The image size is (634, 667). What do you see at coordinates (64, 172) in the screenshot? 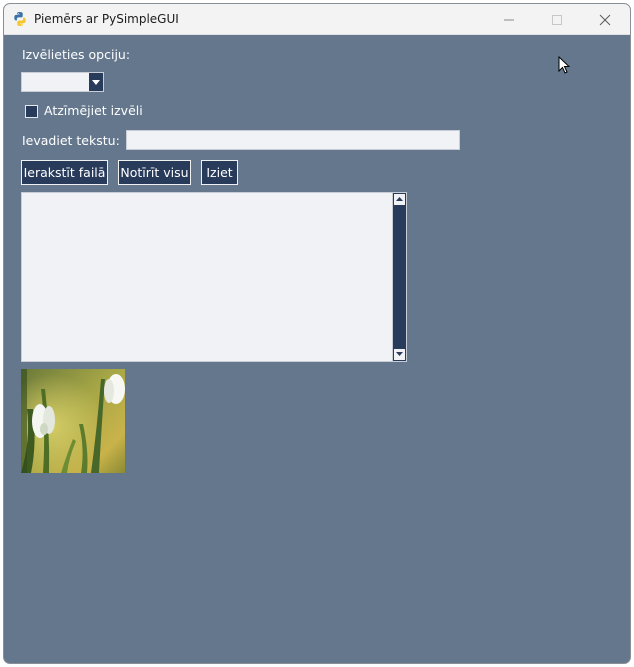
I see `save-to-file-button: Ierakstīt failā` at bounding box center [64, 172].